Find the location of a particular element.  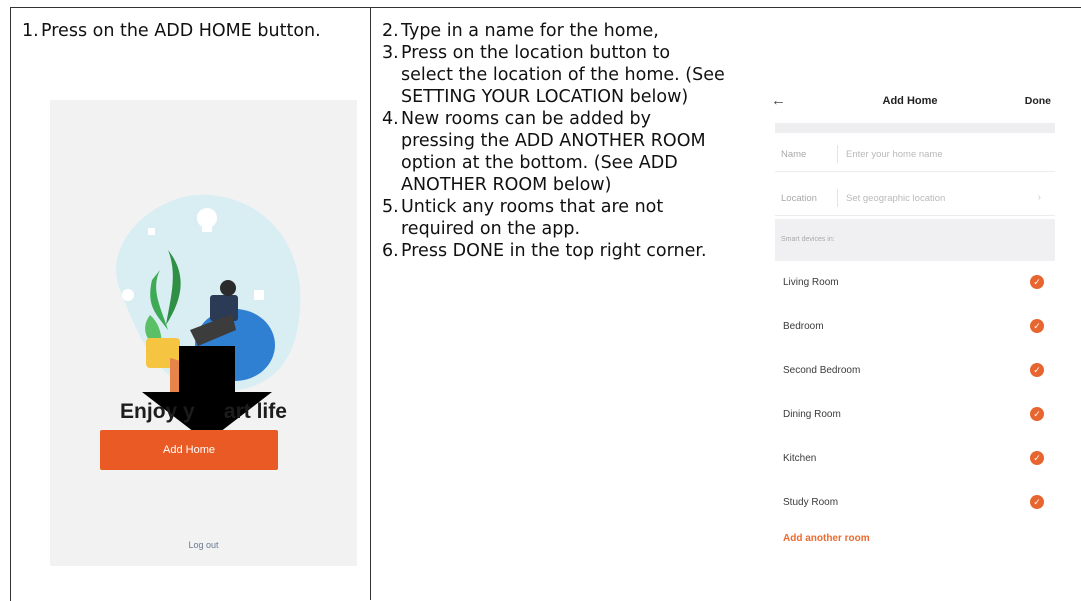

step-text: Press DONE in the top right corner. is located at coordinates (554, 251).